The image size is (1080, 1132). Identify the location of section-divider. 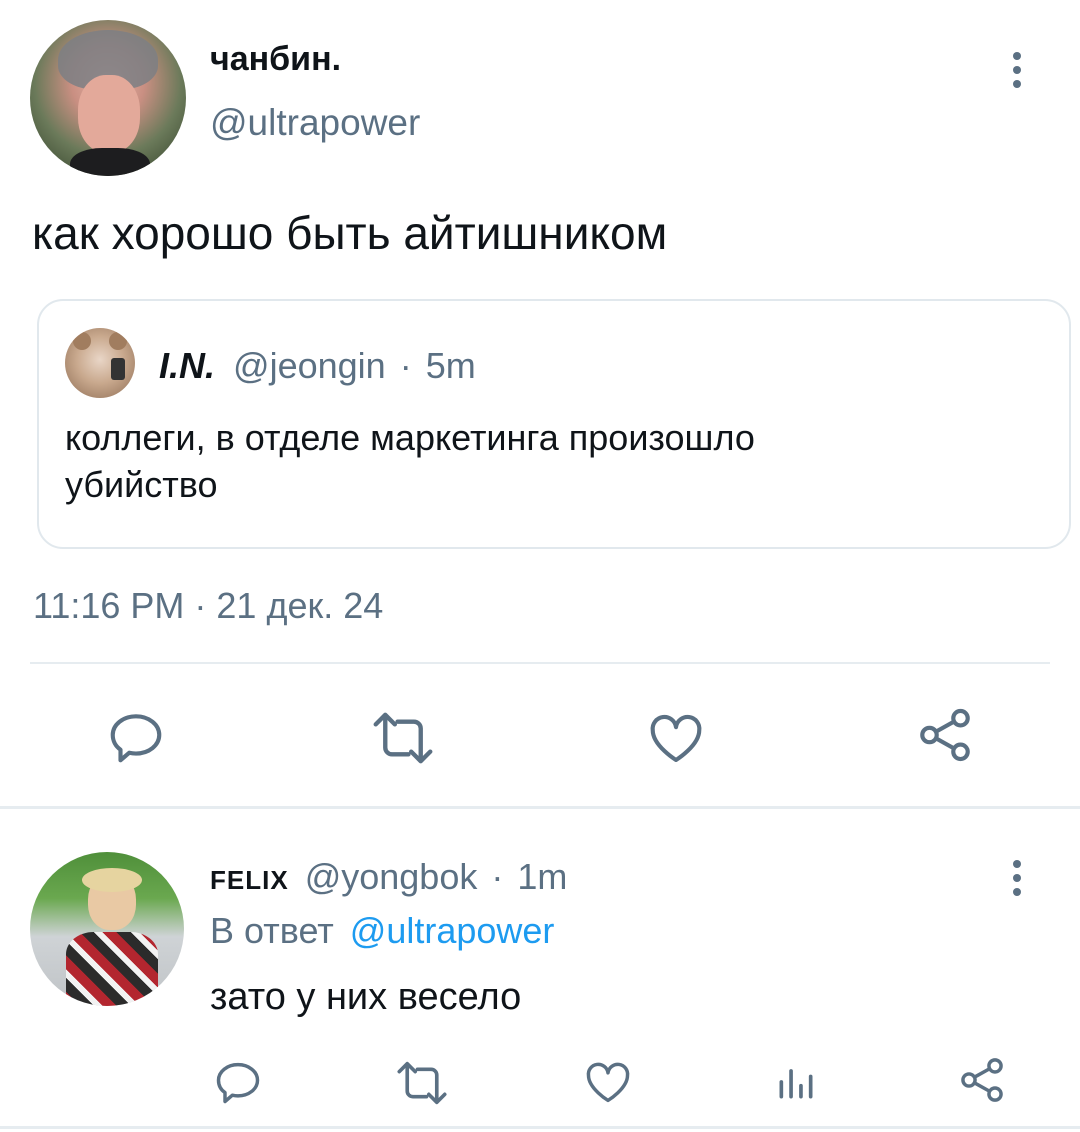
(540, 807).